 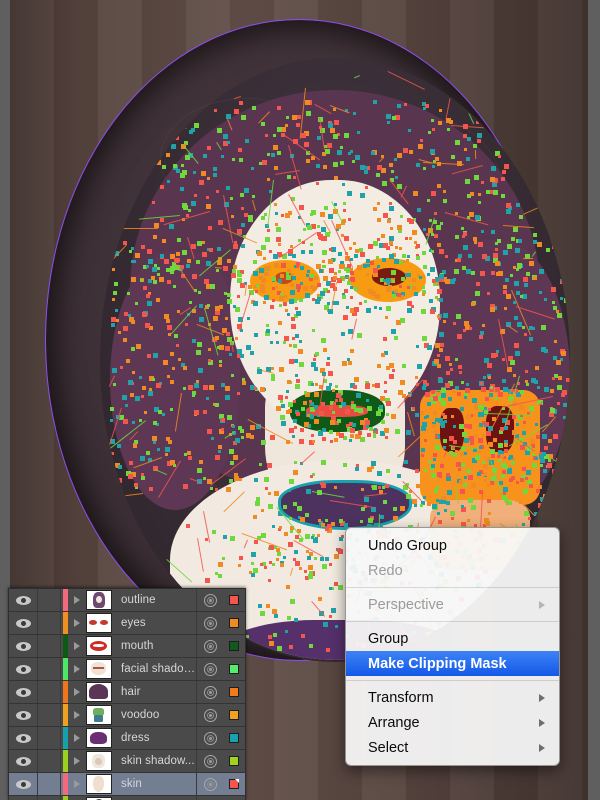 What do you see at coordinates (154, 669) in the screenshot?
I see `layer-name: facial shadows` at bounding box center [154, 669].